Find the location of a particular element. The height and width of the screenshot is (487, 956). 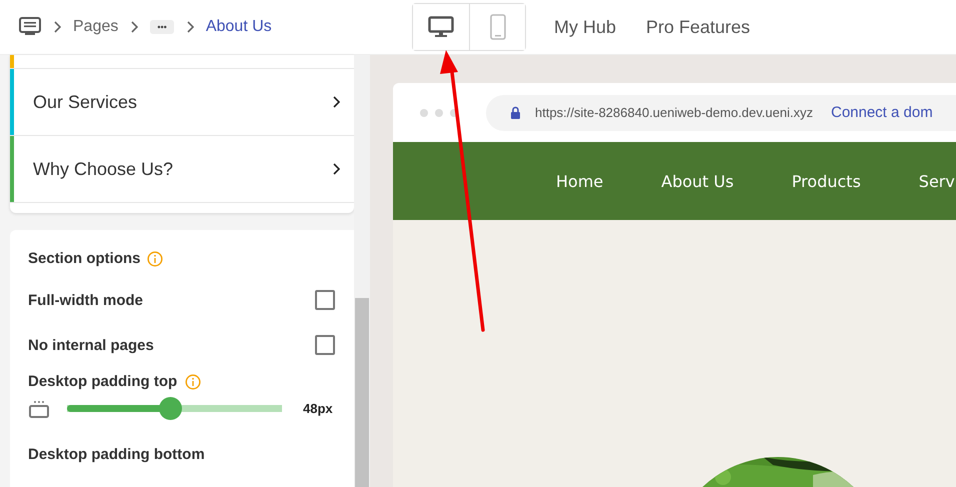

pages-icon is located at coordinates (30, 27).